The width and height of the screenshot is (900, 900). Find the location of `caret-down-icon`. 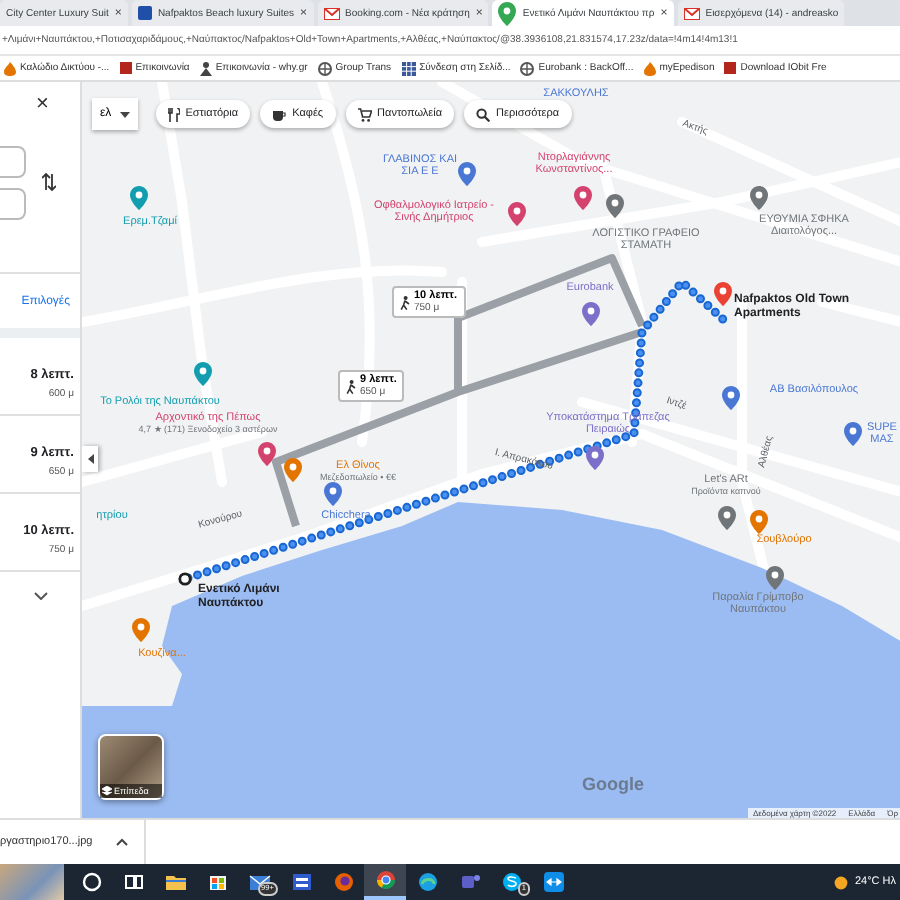

caret-down-icon is located at coordinates (124, 114).